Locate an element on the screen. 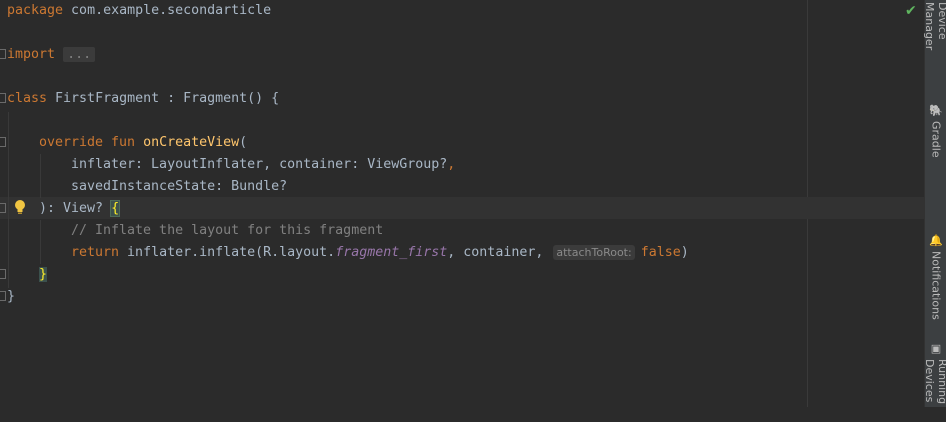  keyword: override fun is located at coordinates (87, 142).